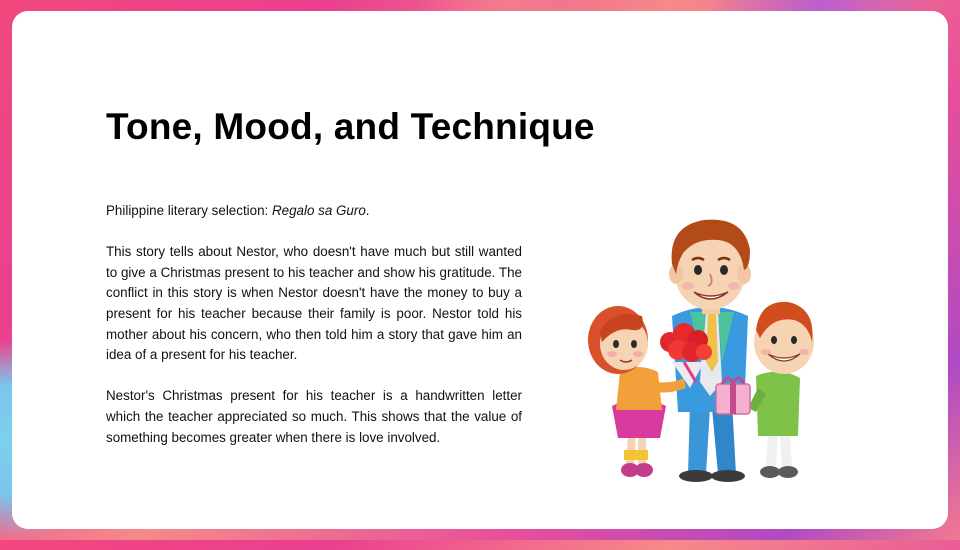  Describe the element at coordinates (701, 350) in the screenshot. I see `teacher-and-children-illustration` at that location.